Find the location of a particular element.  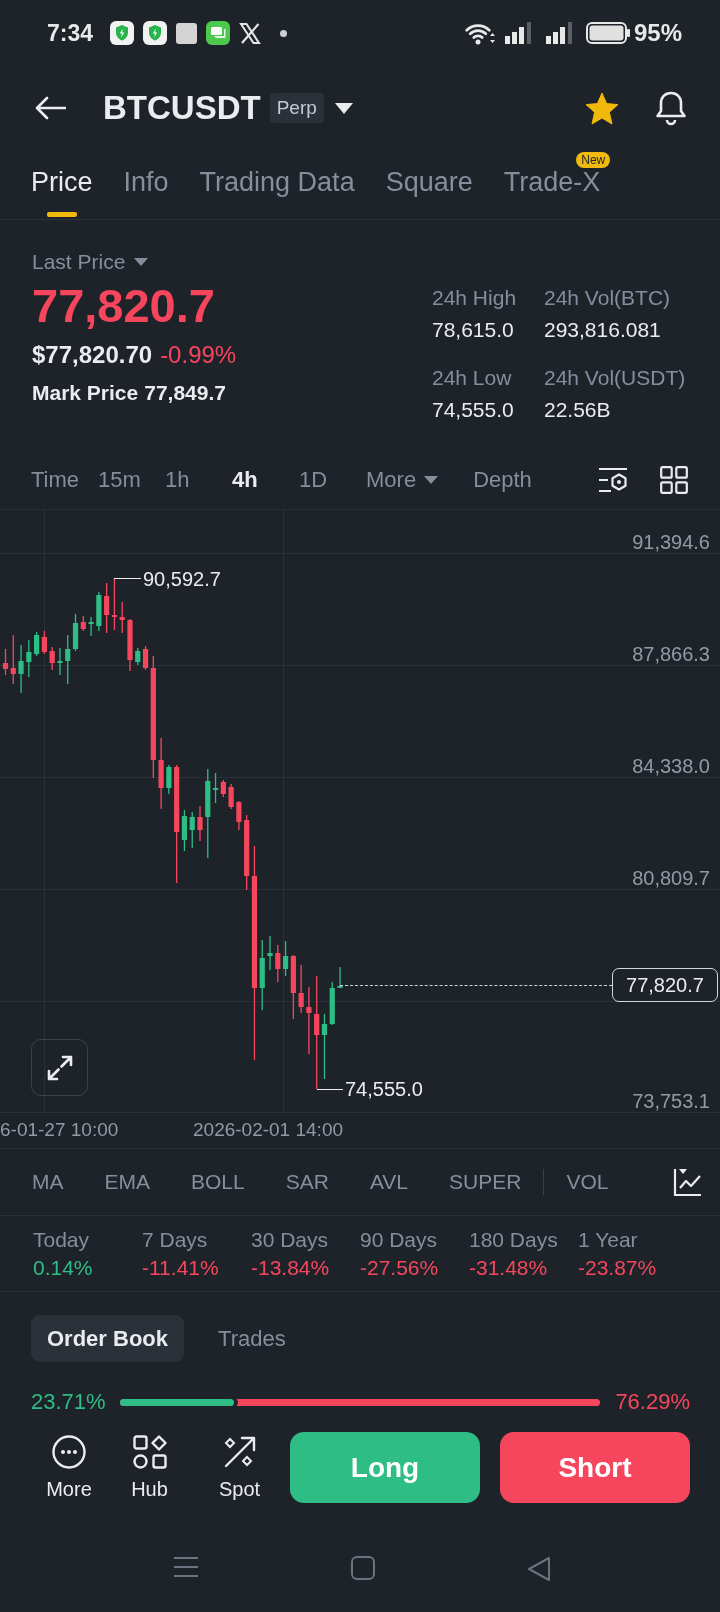

bell-icon is located at coordinates (671, 108).